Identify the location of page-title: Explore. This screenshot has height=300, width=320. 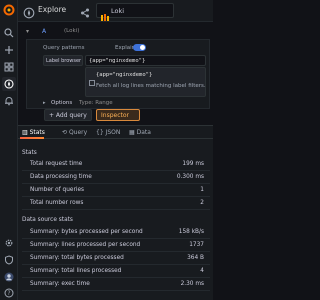
(52, 9).